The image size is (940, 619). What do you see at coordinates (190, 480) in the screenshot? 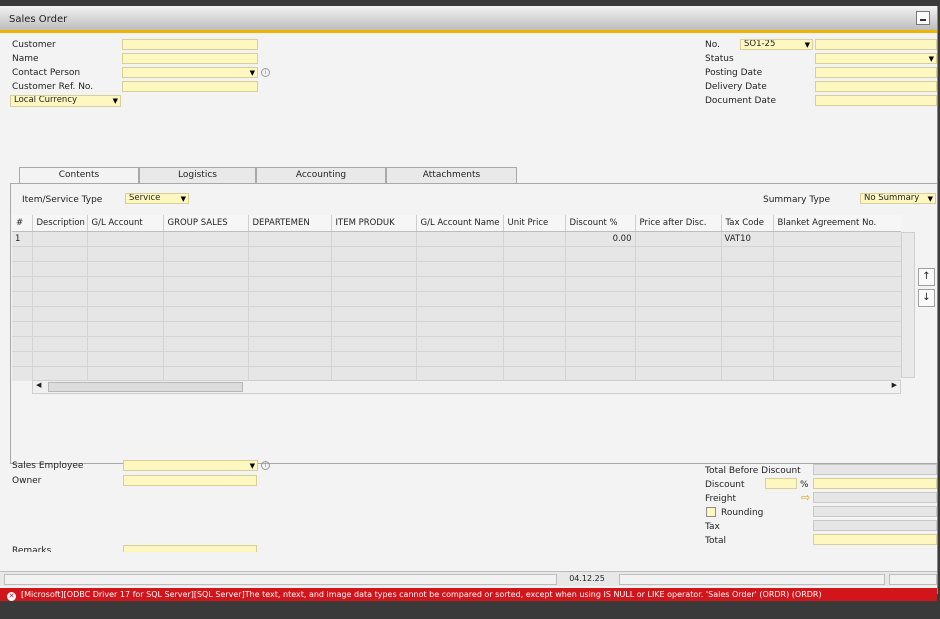
I see `owner-field` at bounding box center [190, 480].